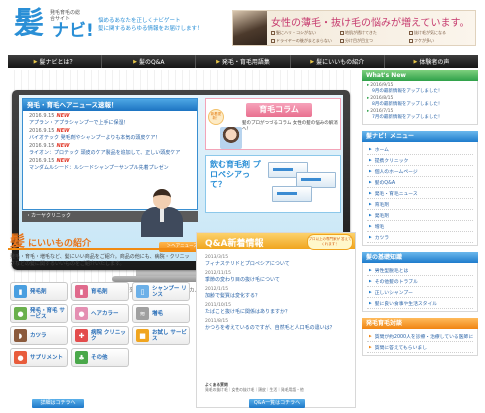 The image size is (485, 413). Describe the element at coordinates (338, 61) in the screenshot. I see `nav-item-products: ▶ 髪にいいもの紹介` at that location.